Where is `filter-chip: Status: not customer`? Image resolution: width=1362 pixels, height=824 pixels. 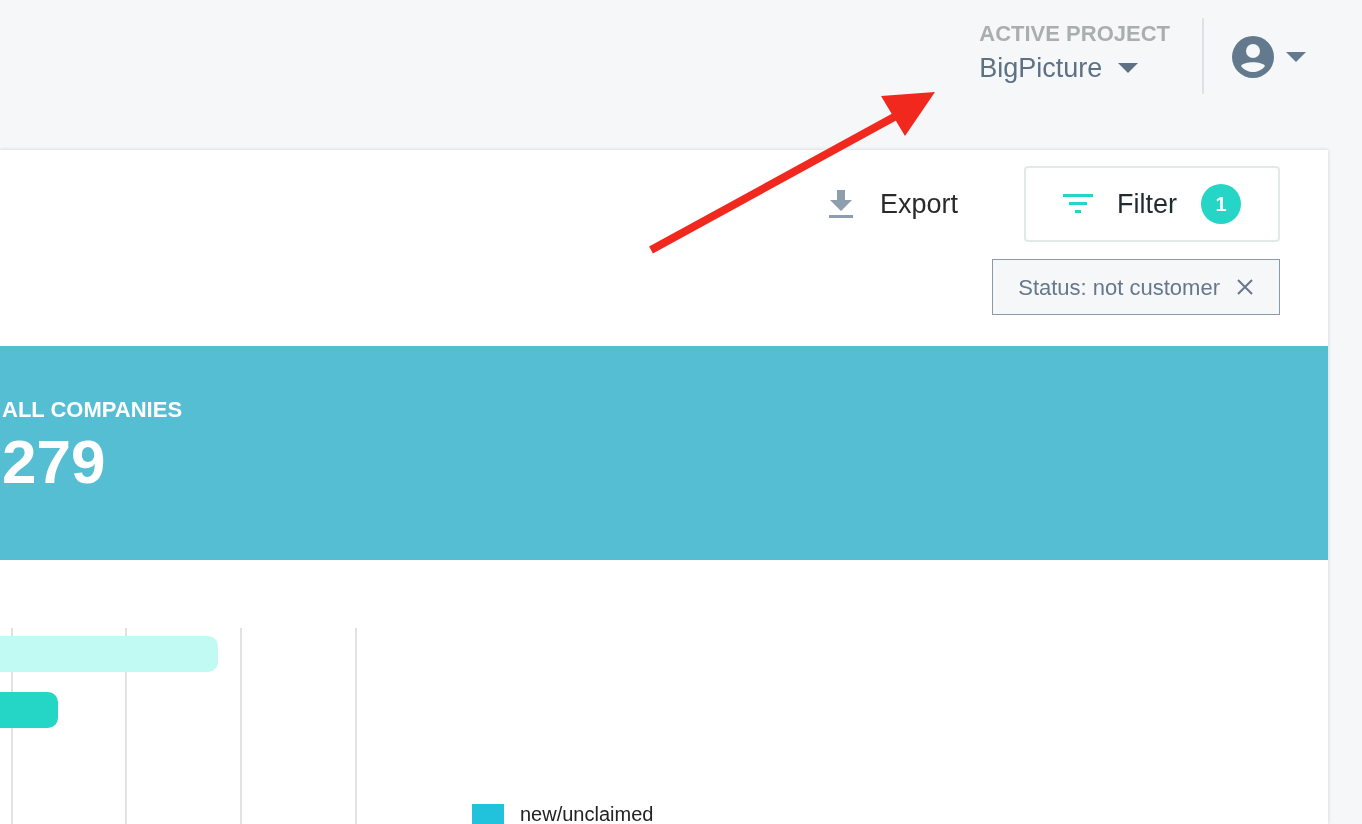 filter-chip: Status: not customer is located at coordinates (1136, 287).